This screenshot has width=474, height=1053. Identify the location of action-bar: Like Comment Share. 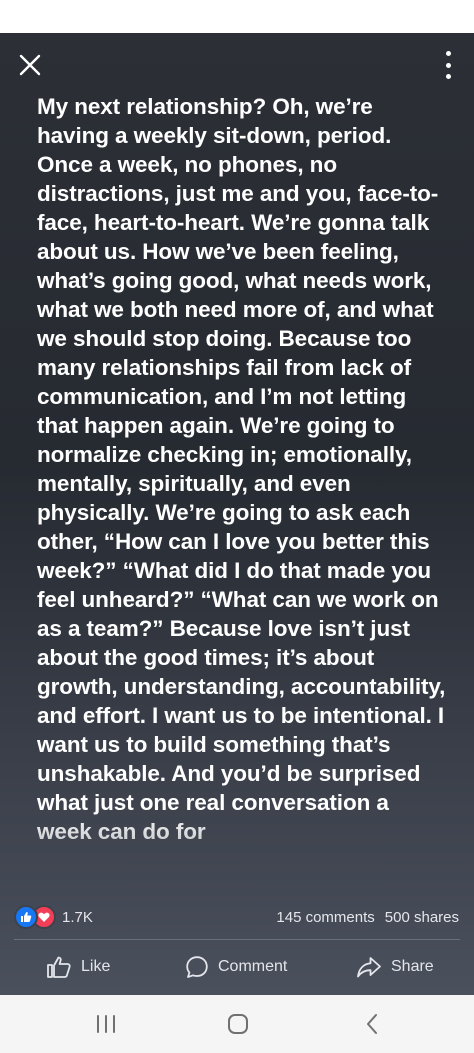
(237, 967).